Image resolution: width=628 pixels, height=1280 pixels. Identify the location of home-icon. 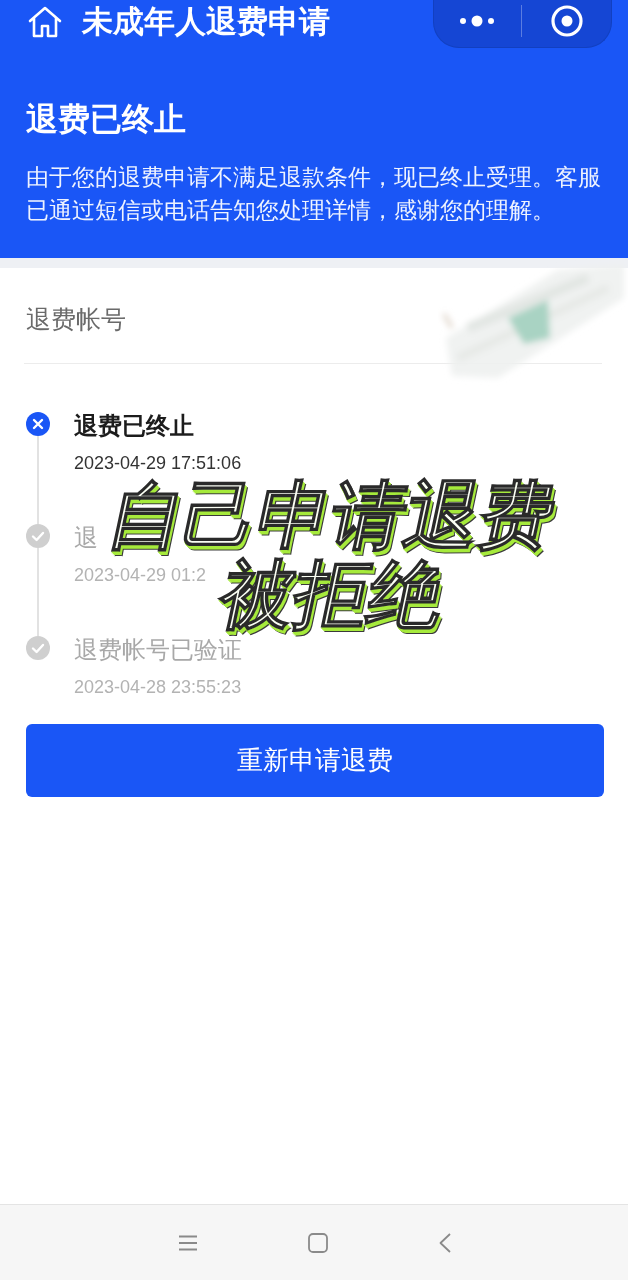
(45, 22).